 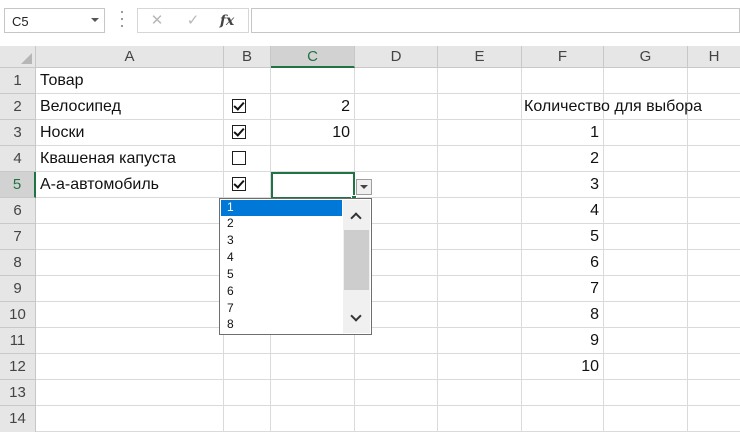 What do you see at coordinates (561, 289) in the screenshot?
I see `cell-f9: 7` at bounding box center [561, 289].